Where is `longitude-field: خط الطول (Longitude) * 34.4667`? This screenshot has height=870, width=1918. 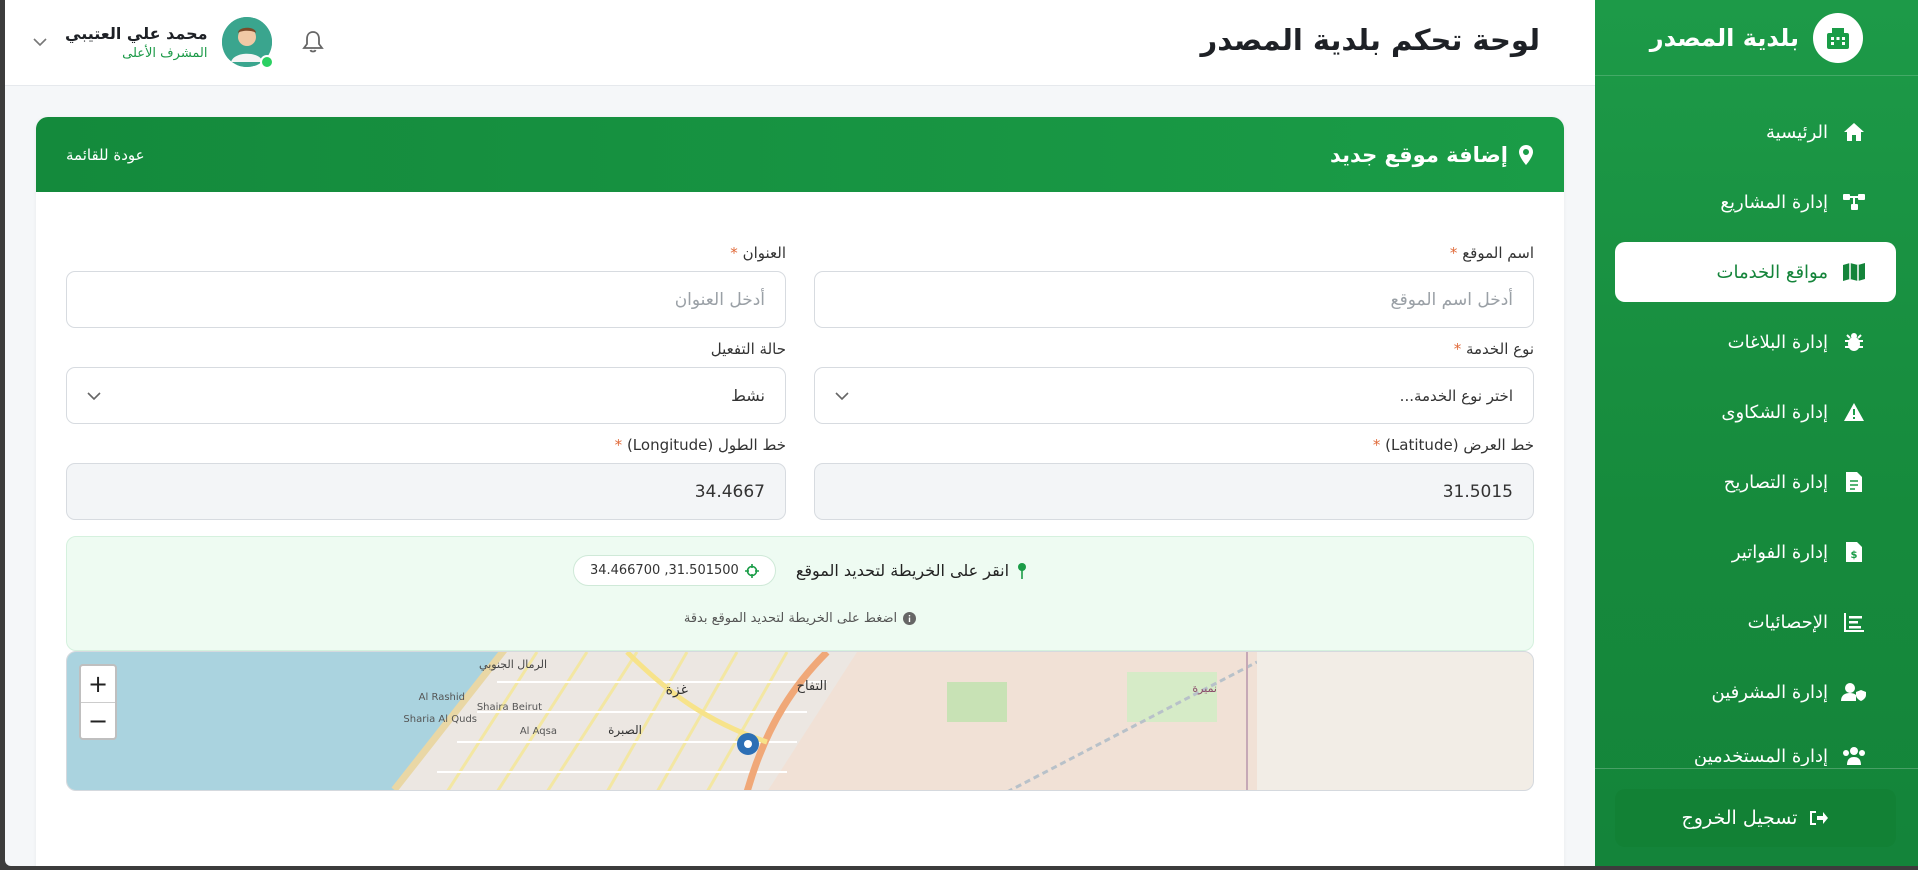 longitude-field: خط الطول (Longitude) * 34.4667 is located at coordinates (426, 478).